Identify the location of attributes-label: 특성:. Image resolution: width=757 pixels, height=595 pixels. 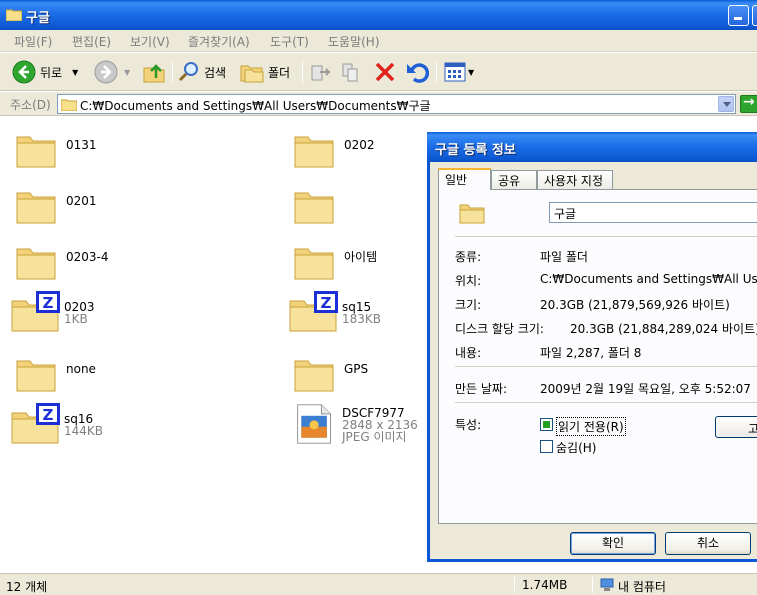
(468, 425).